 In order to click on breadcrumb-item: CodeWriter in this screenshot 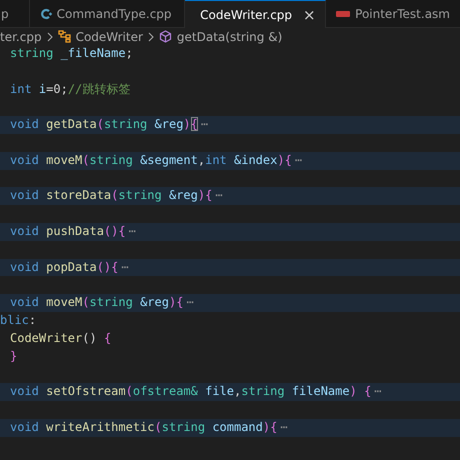, I will do `click(109, 37)`.